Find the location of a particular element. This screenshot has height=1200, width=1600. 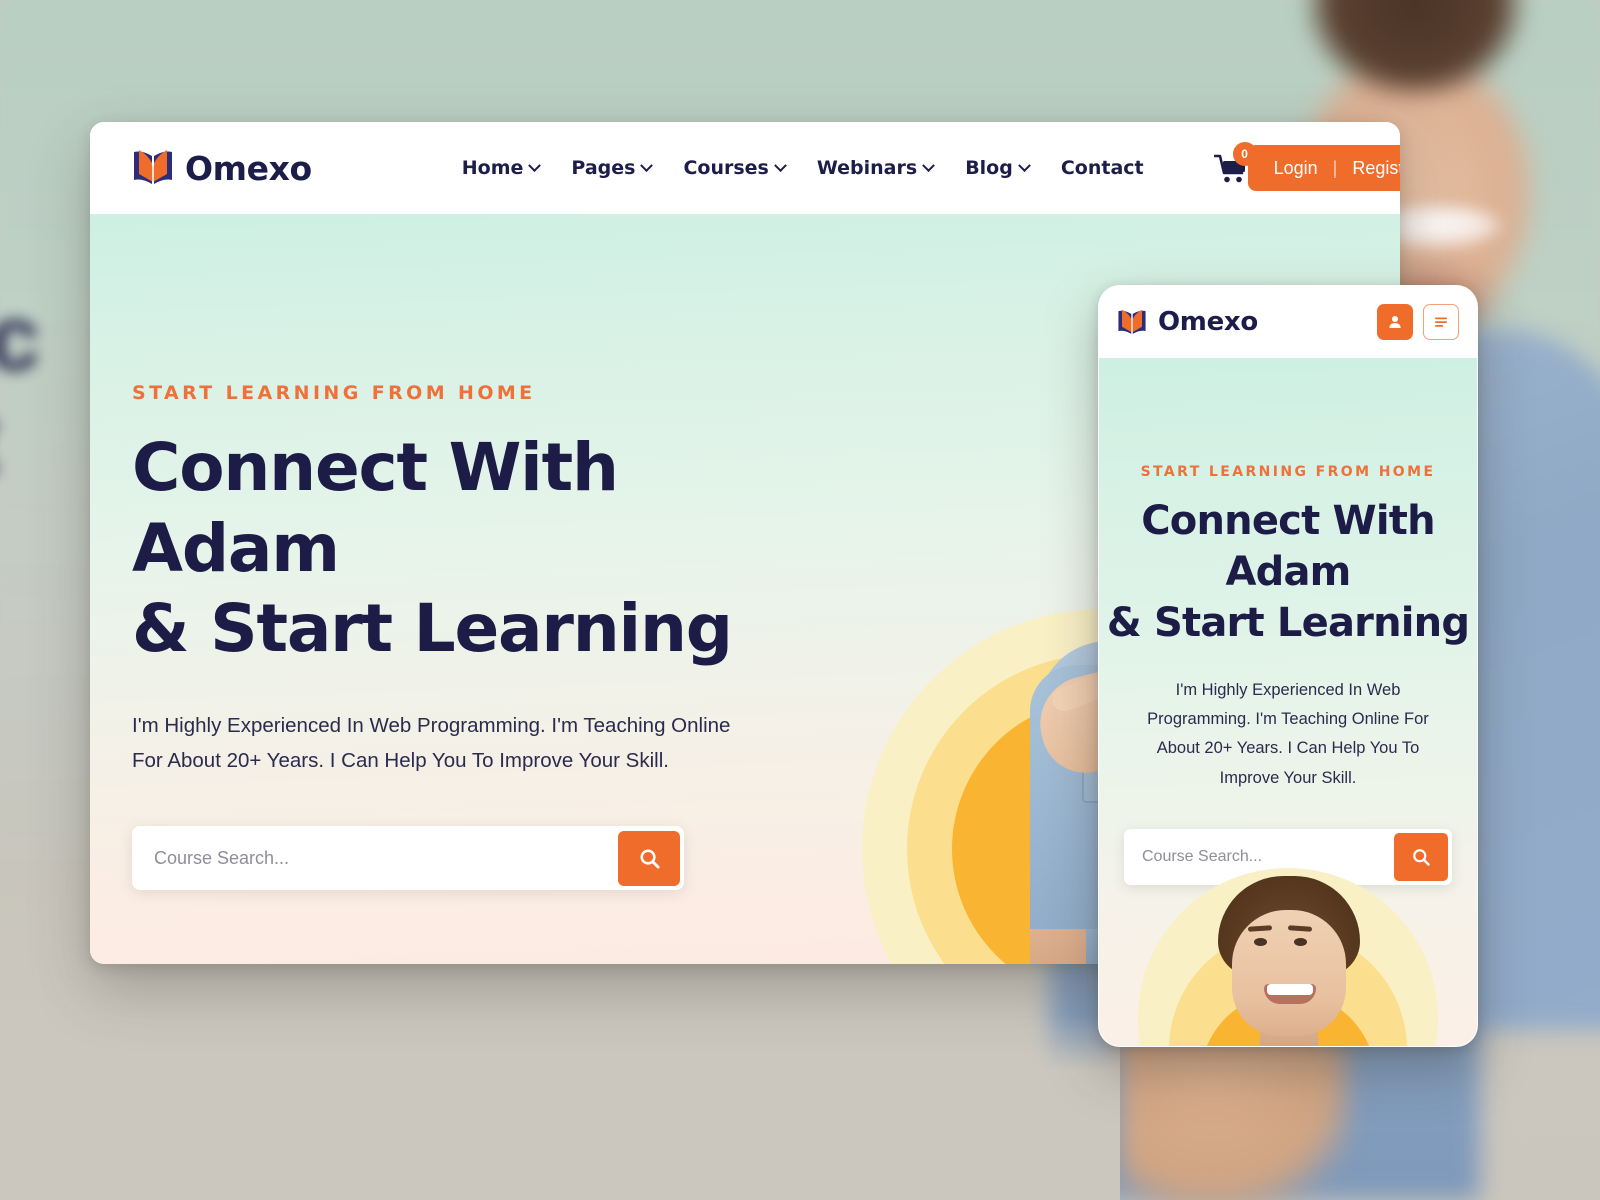

menu-item-webinars-label: Webinars is located at coordinates (867, 168).